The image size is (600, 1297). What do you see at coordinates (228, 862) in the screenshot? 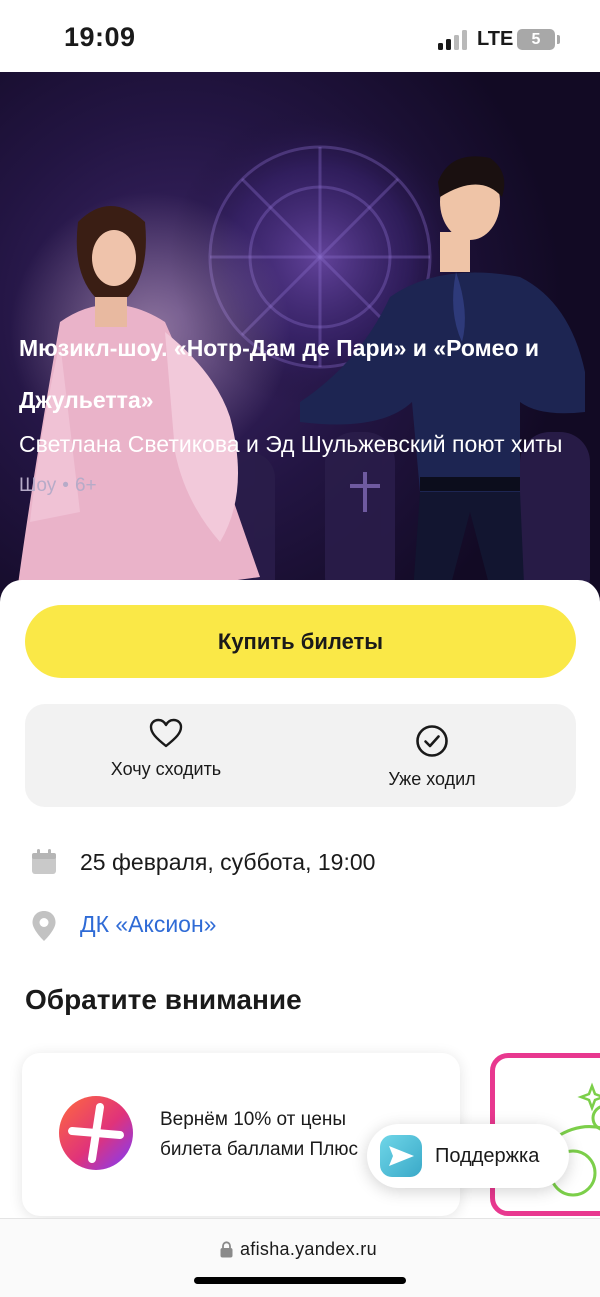
I see `event-date: 25 февраля, суббота, 19:00` at bounding box center [228, 862].